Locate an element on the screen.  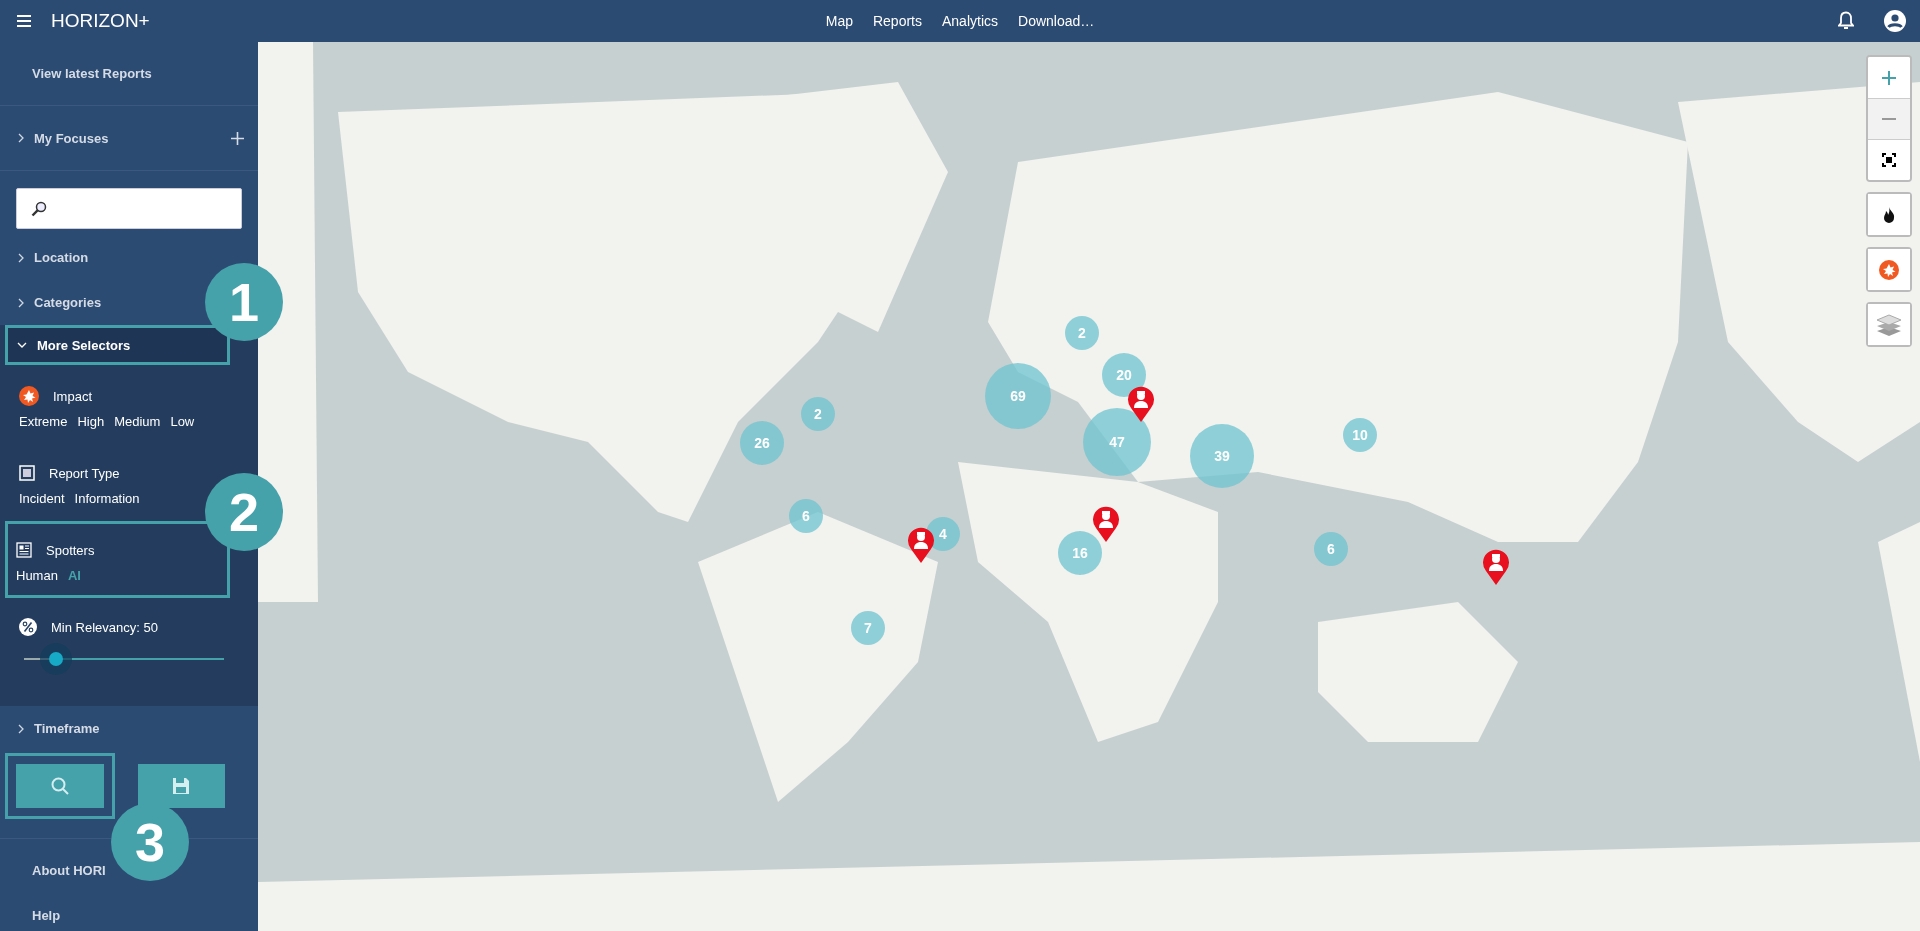
save-button is located at coordinates (181, 786).